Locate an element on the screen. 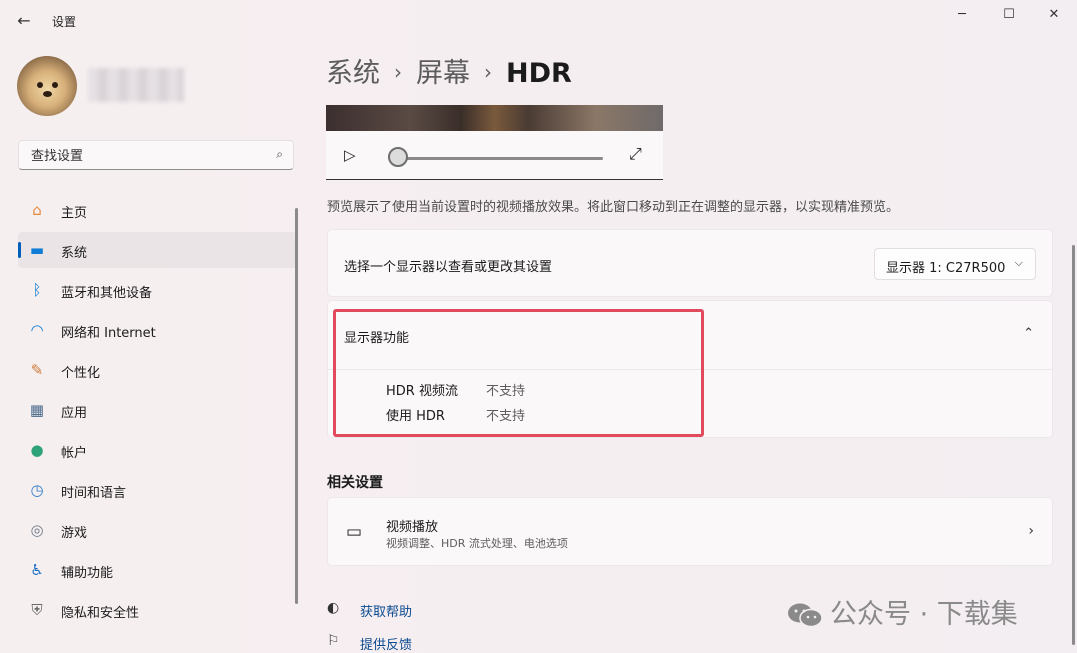 This screenshot has height=653, width=1077. chevron-right-icon: › is located at coordinates (1031, 531).